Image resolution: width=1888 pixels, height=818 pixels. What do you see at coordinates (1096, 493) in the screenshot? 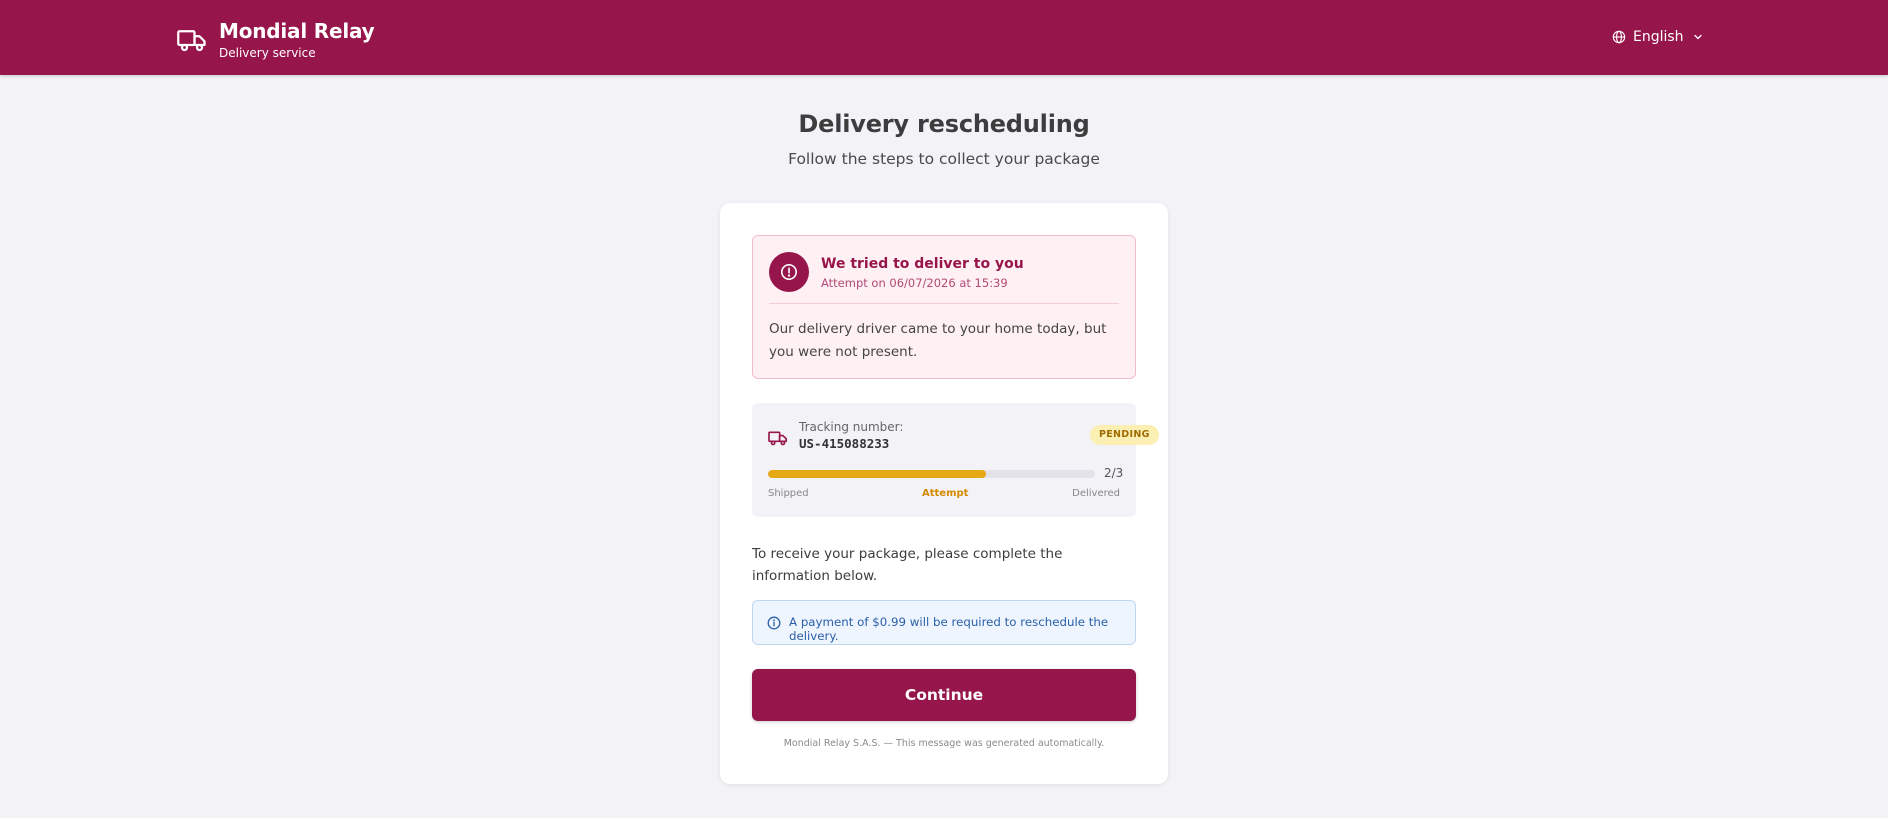
I see `step-delivered: Delivered` at bounding box center [1096, 493].